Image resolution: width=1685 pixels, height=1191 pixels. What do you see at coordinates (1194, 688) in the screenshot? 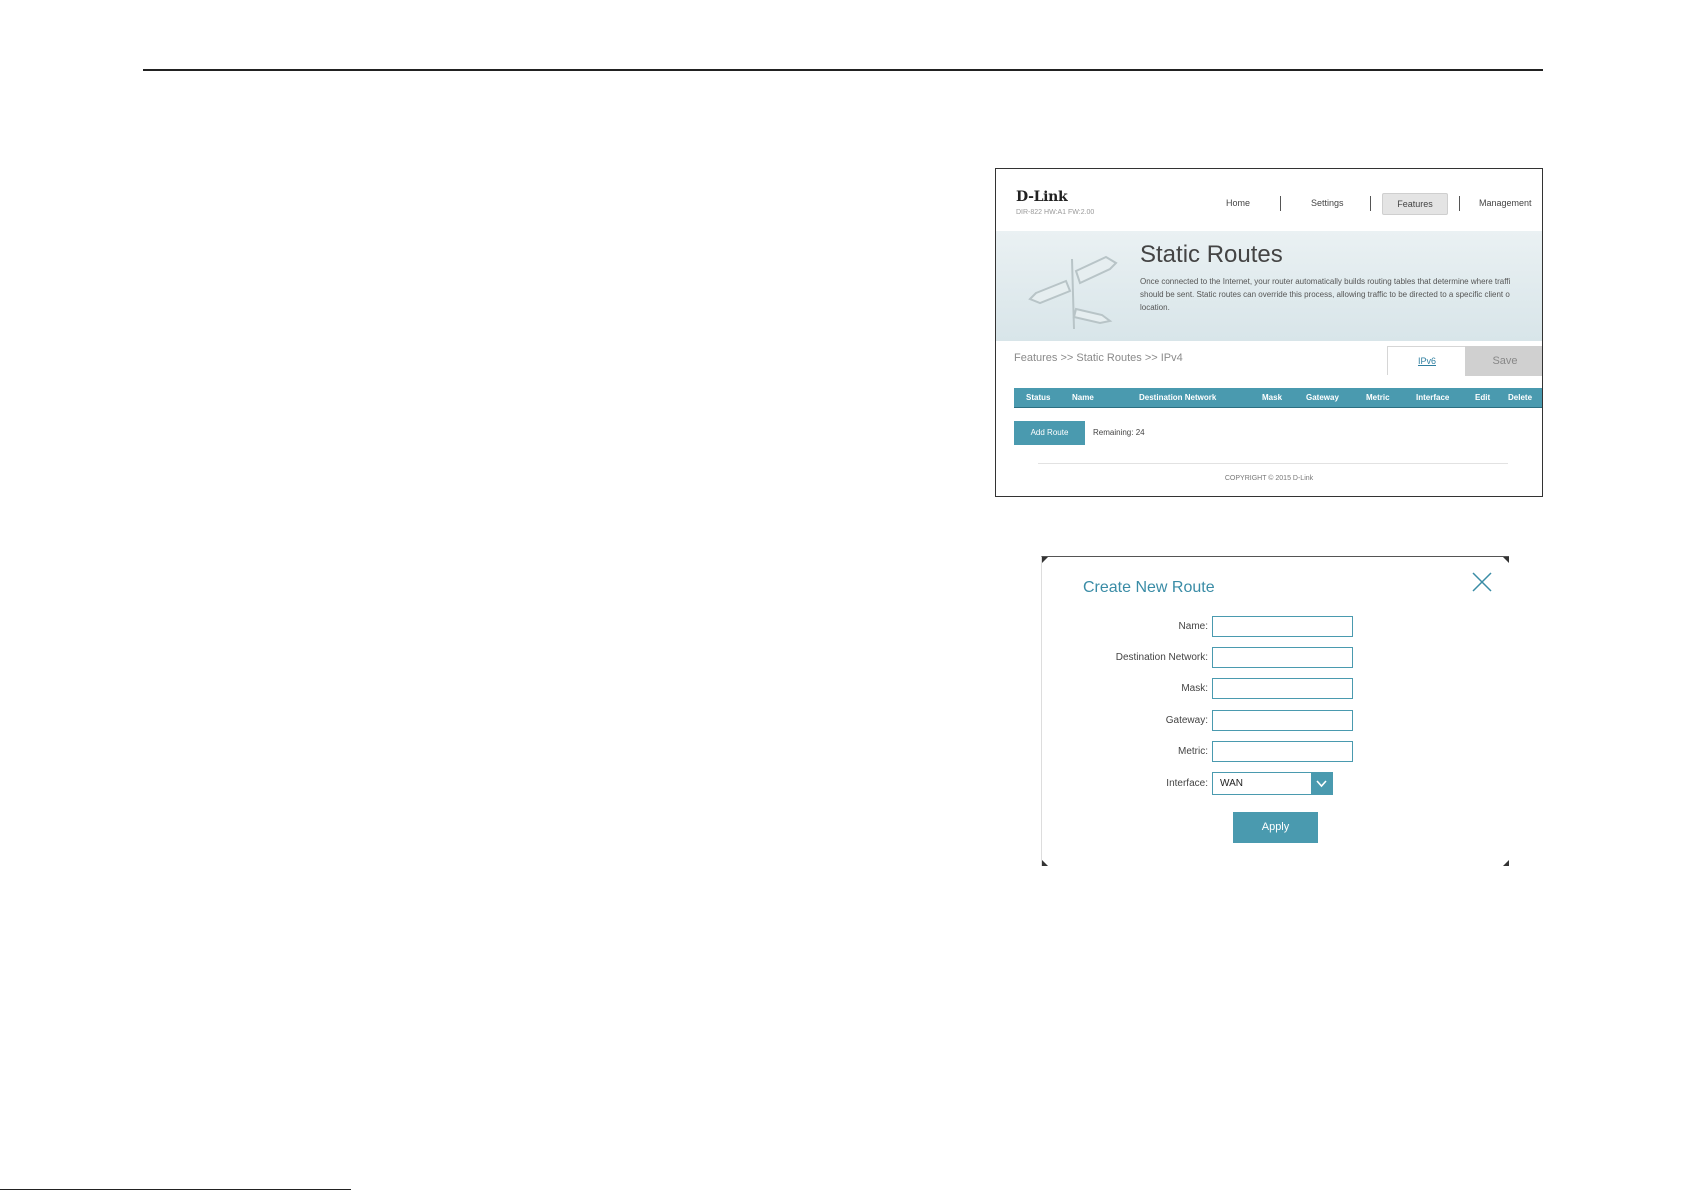
I see `mask-label: Mask:` at bounding box center [1194, 688].